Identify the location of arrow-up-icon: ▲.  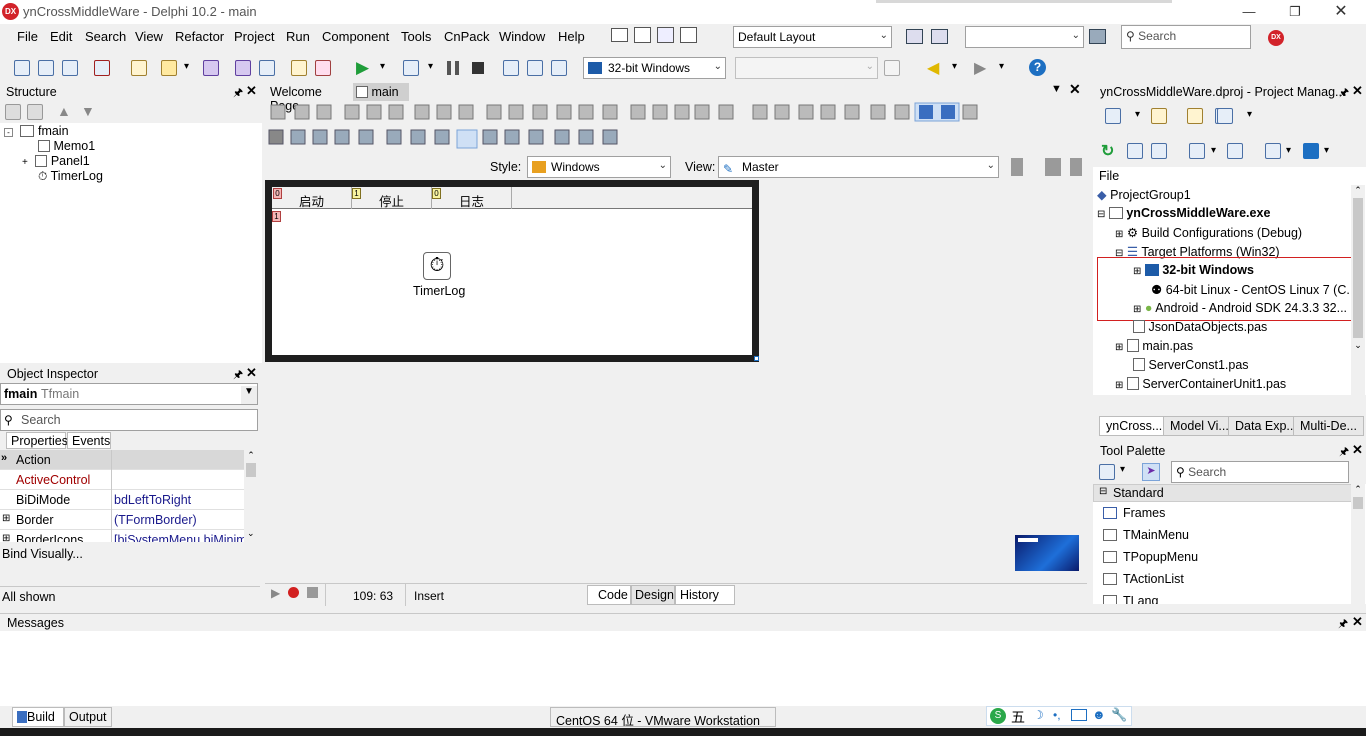
(64, 111).